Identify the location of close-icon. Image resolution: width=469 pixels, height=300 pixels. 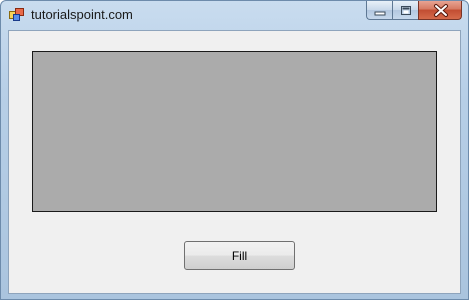
(441, 10).